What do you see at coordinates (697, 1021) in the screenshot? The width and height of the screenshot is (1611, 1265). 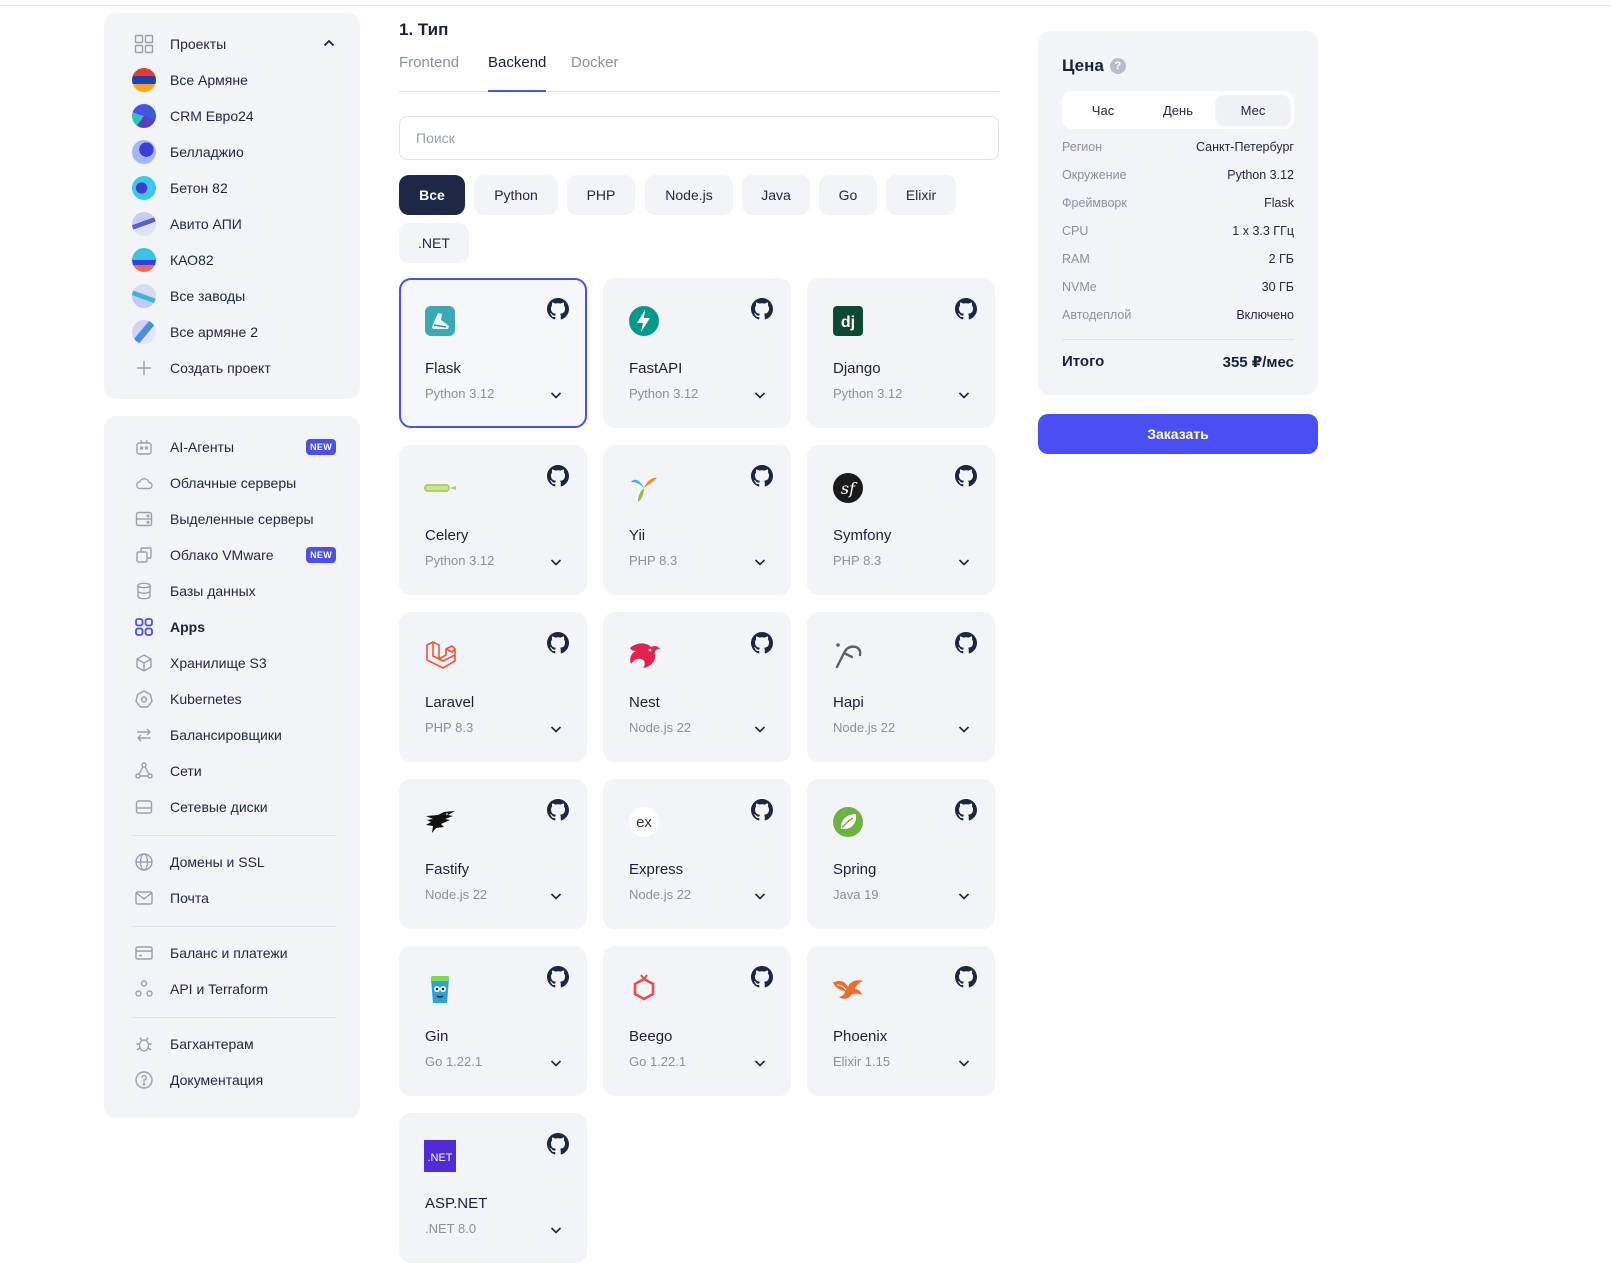 I see `framework-card: Beego Go 1.22.1` at bounding box center [697, 1021].